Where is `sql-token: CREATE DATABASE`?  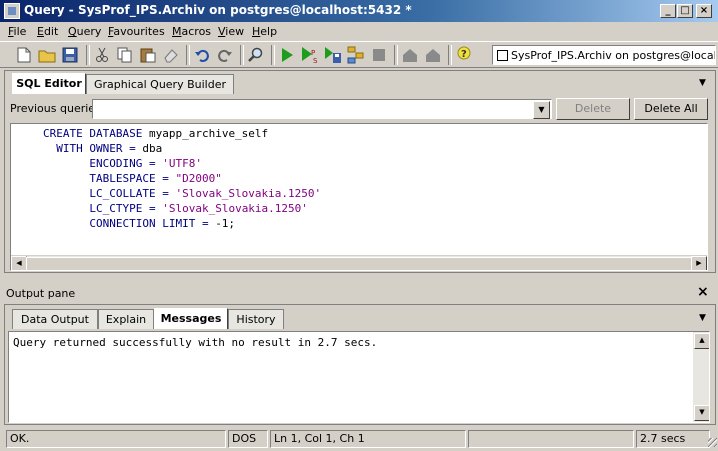
sql-token: CREATE DATABASE is located at coordinates (96, 133).